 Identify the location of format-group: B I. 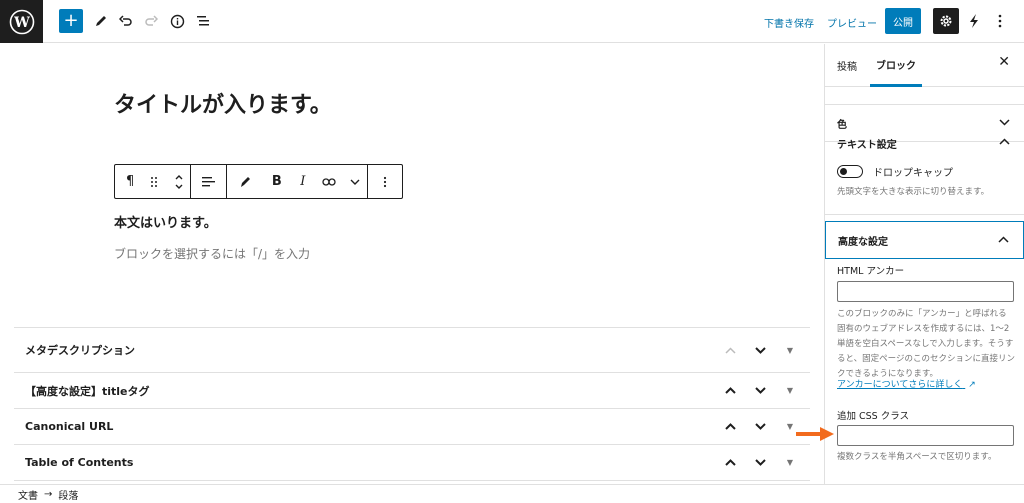
(298, 181).